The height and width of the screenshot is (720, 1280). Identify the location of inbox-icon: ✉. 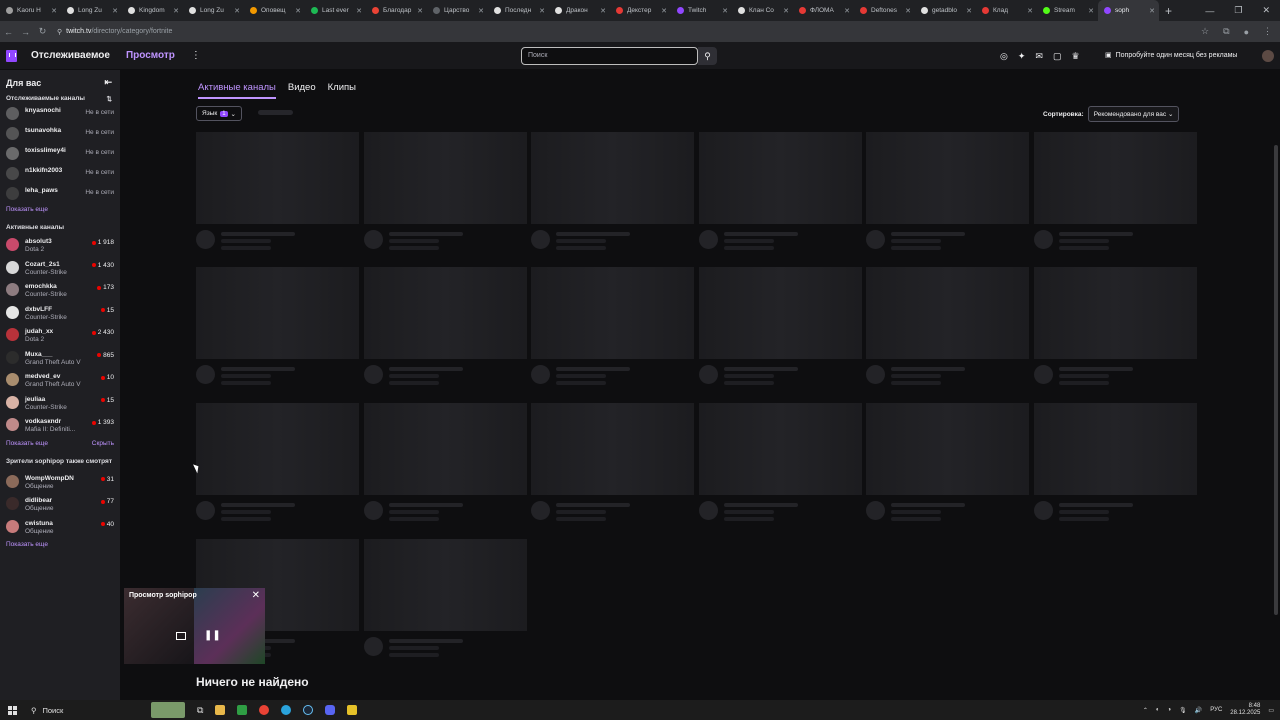
(1039, 56).